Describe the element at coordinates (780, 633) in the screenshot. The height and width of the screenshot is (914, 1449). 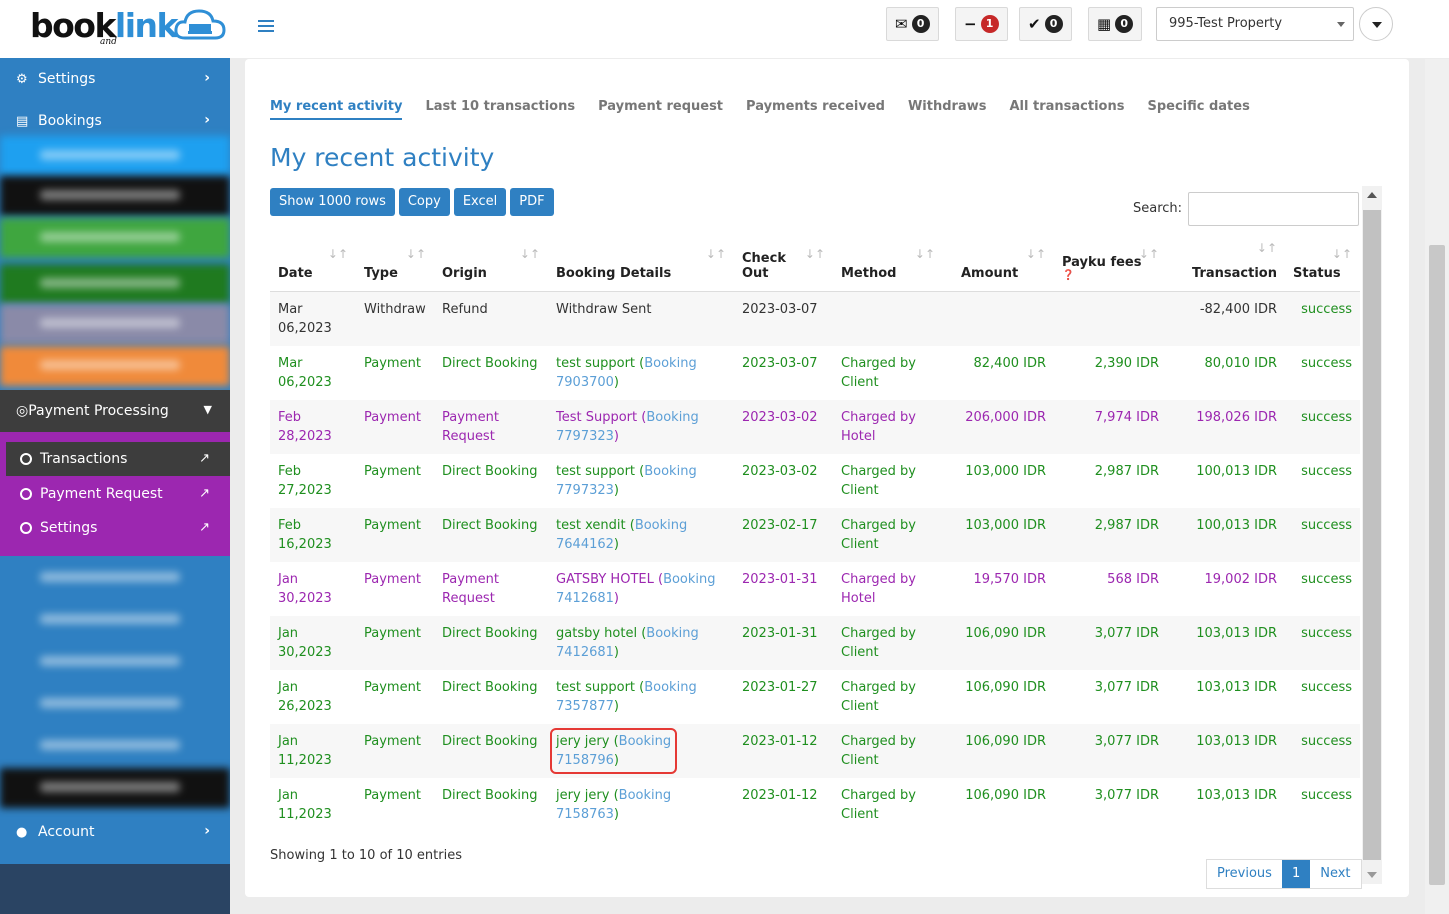
I see `row-checkout: 2023-01-31` at that location.